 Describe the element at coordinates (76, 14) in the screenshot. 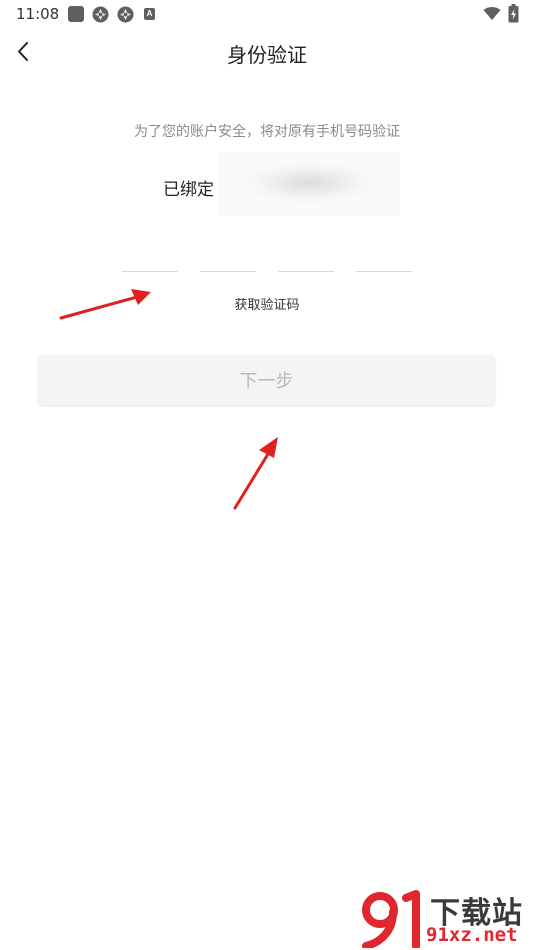

I see `square-notification-icon` at that location.